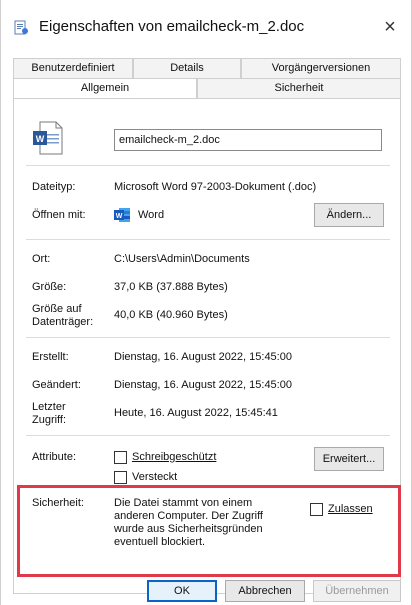  Describe the element at coordinates (196, 413) in the screenshot. I see `accessed-value: Heute, 16. August 2022, 15:45:41` at that location.